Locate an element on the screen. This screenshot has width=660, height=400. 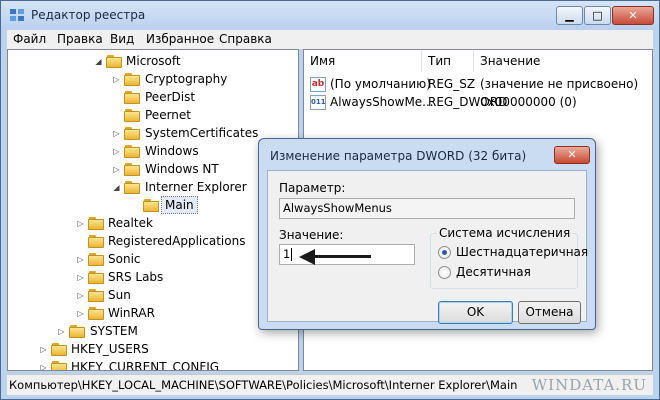
tree-item-label: Microsoft is located at coordinates (153, 61).